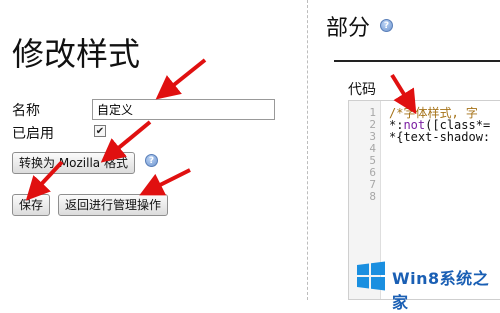  What do you see at coordinates (372, 112) in the screenshot?
I see `line-number: 1` at bounding box center [372, 112].